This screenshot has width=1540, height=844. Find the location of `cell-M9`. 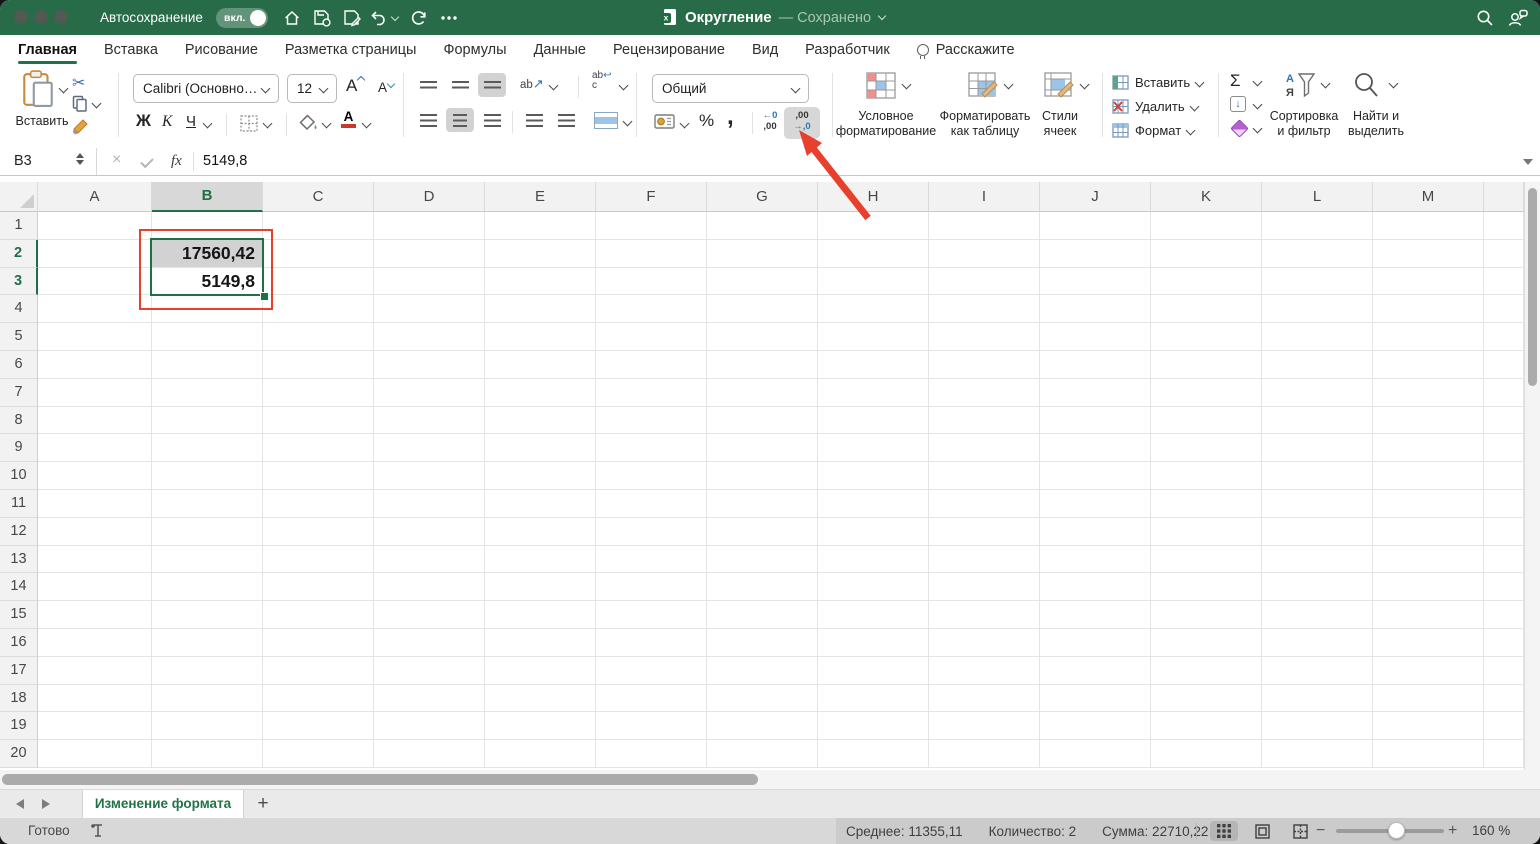

cell-M9 is located at coordinates (1428, 448).